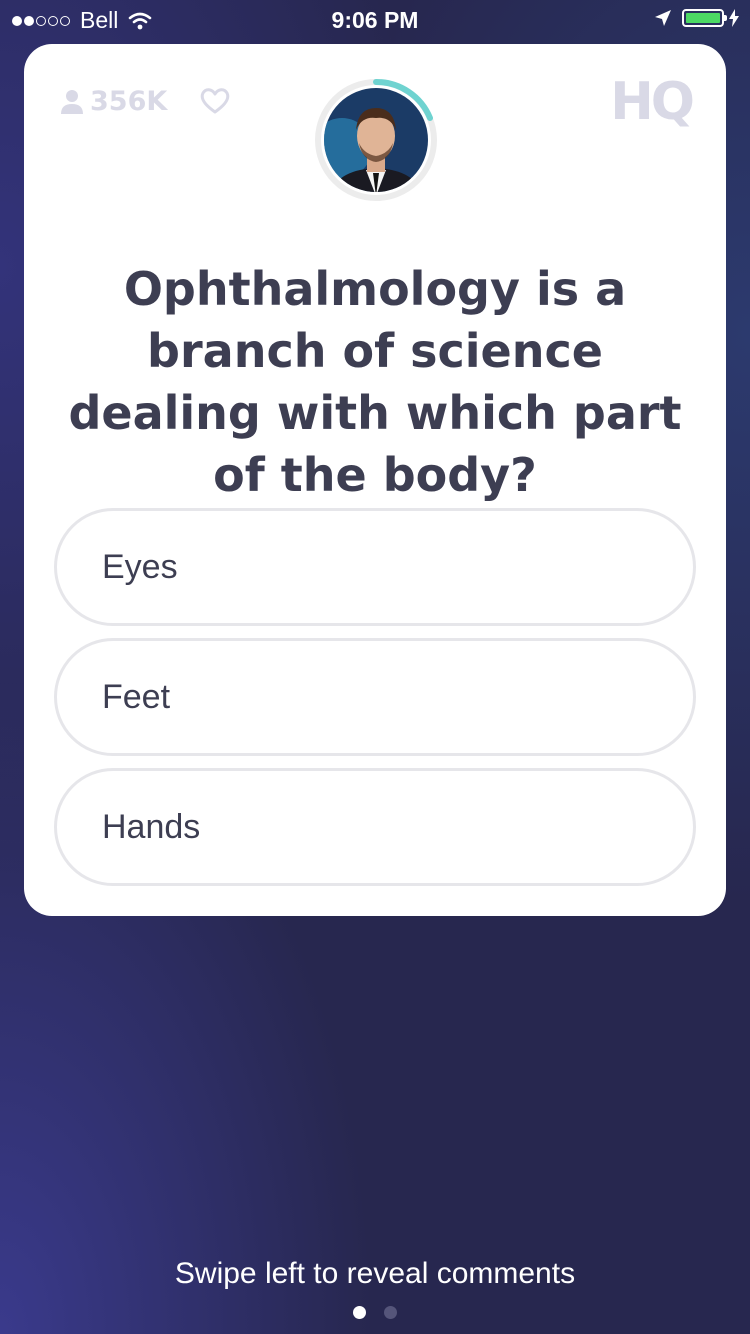 Image resolution: width=750 pixels, height=1334 pixels. I want to click on page-dot-inactive, so click(390, 1312).